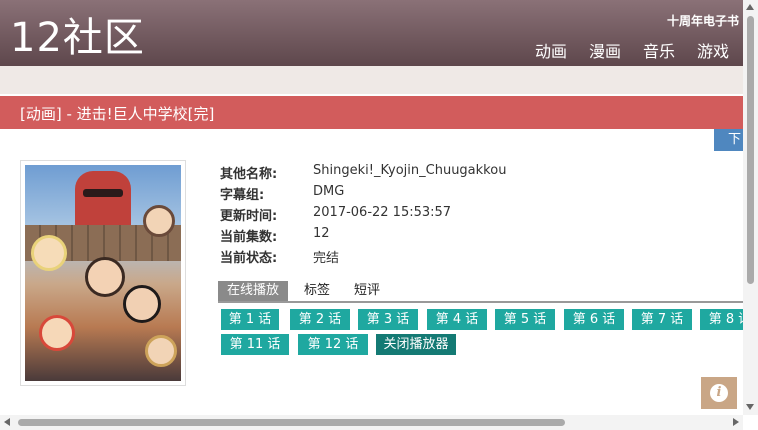 The height and width of the screenshot is (430, 758). Describe the element at coordinates (410, 170) in the screenshot. I see `info-value: Shingeki!_Kyojin_Chuugakkou` at that location.